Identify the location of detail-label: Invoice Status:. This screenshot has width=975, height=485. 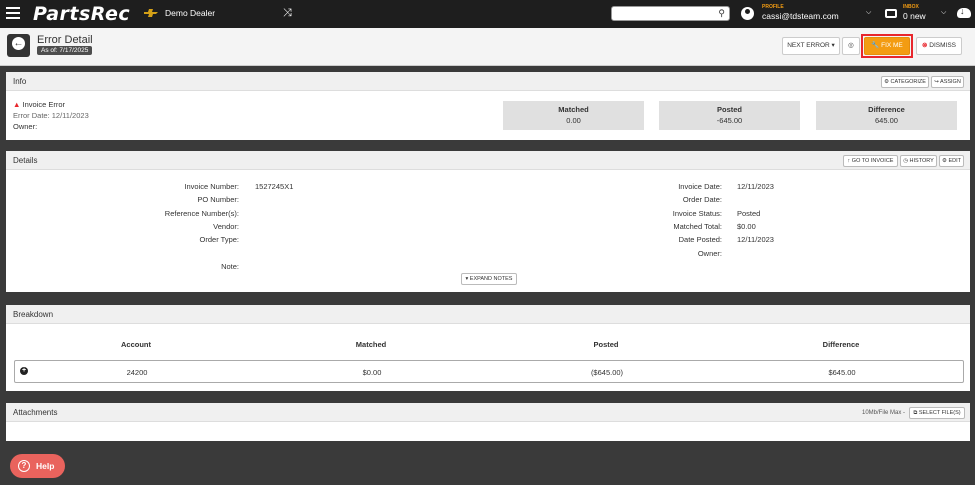
(697, 213).